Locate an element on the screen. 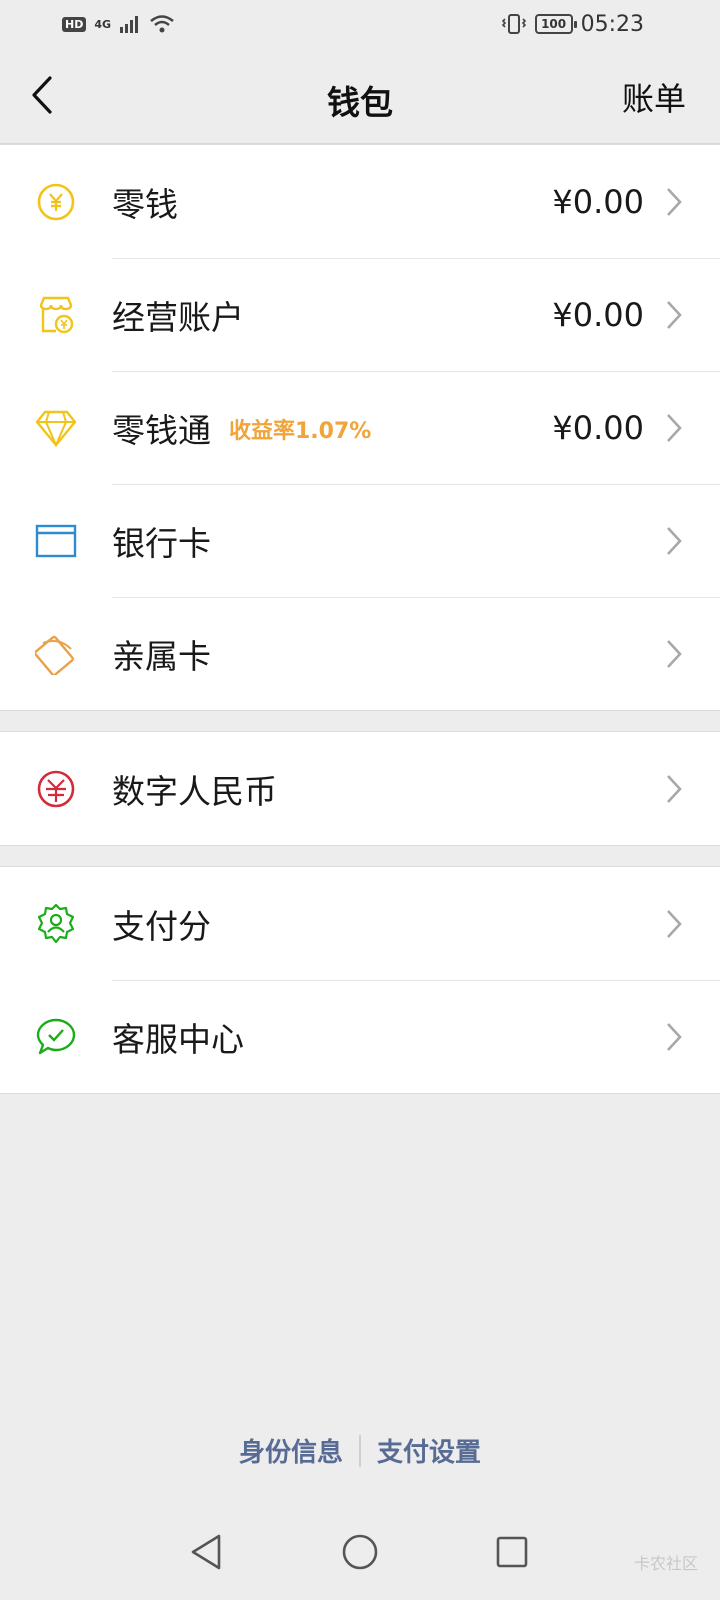 The height and width of the screenshot is (1600, 720). status-left: HD 4G is located at coordinates (118, 24).